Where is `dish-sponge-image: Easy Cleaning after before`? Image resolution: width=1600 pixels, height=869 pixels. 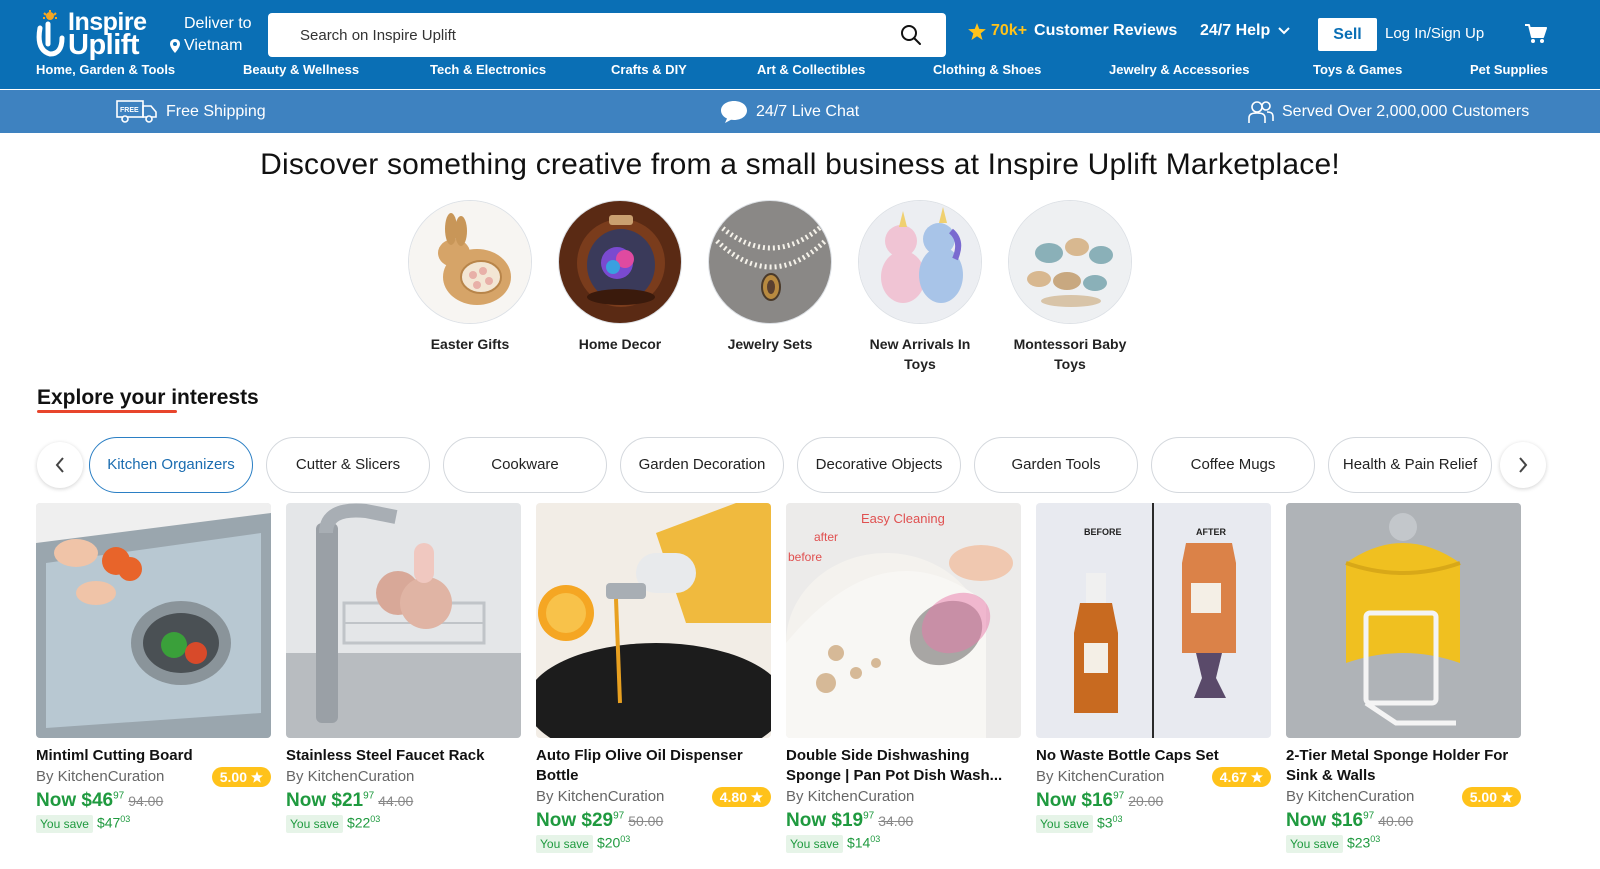 dish-sponge-image: Easy Cleaning after before is located at coordinates (903, 620).